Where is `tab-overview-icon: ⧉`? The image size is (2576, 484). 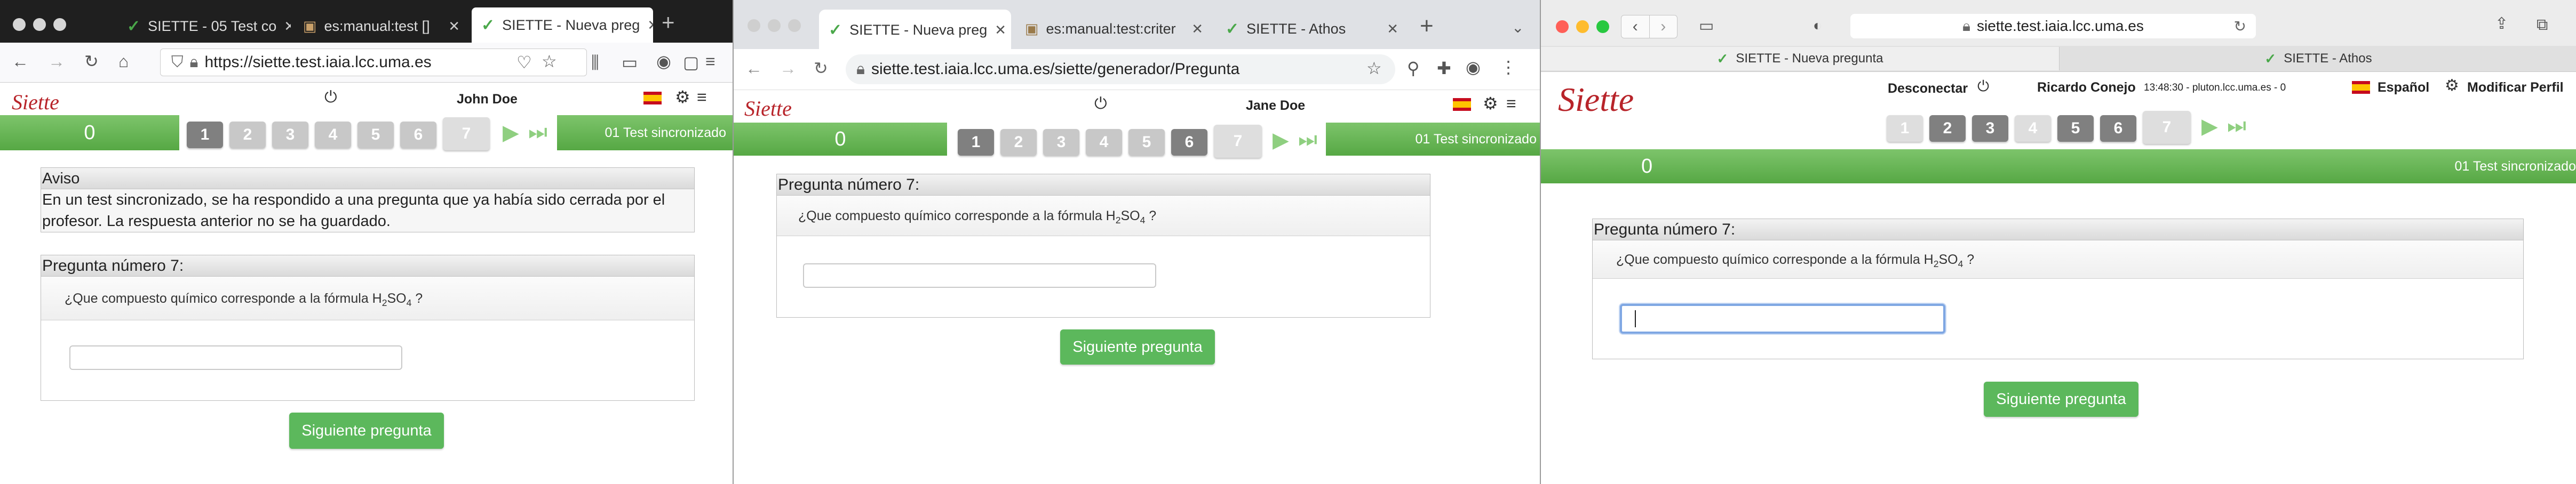 tab-overview-icon: ⧉ is located at coordinates (2542, 25).